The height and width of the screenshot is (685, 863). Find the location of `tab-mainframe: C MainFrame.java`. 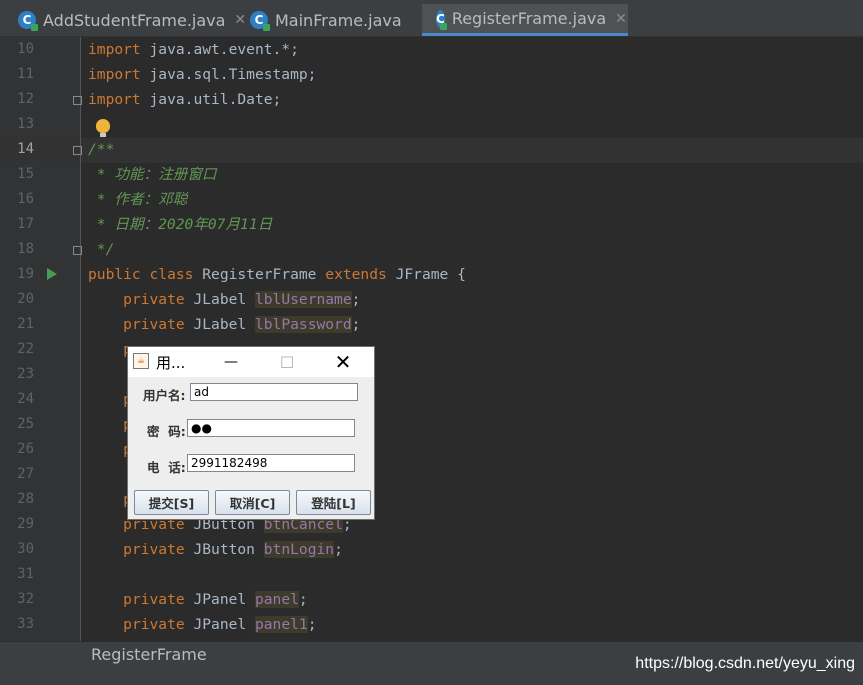

tab-mainframe: C MainFrame.java is located at coordinates (323, 20).